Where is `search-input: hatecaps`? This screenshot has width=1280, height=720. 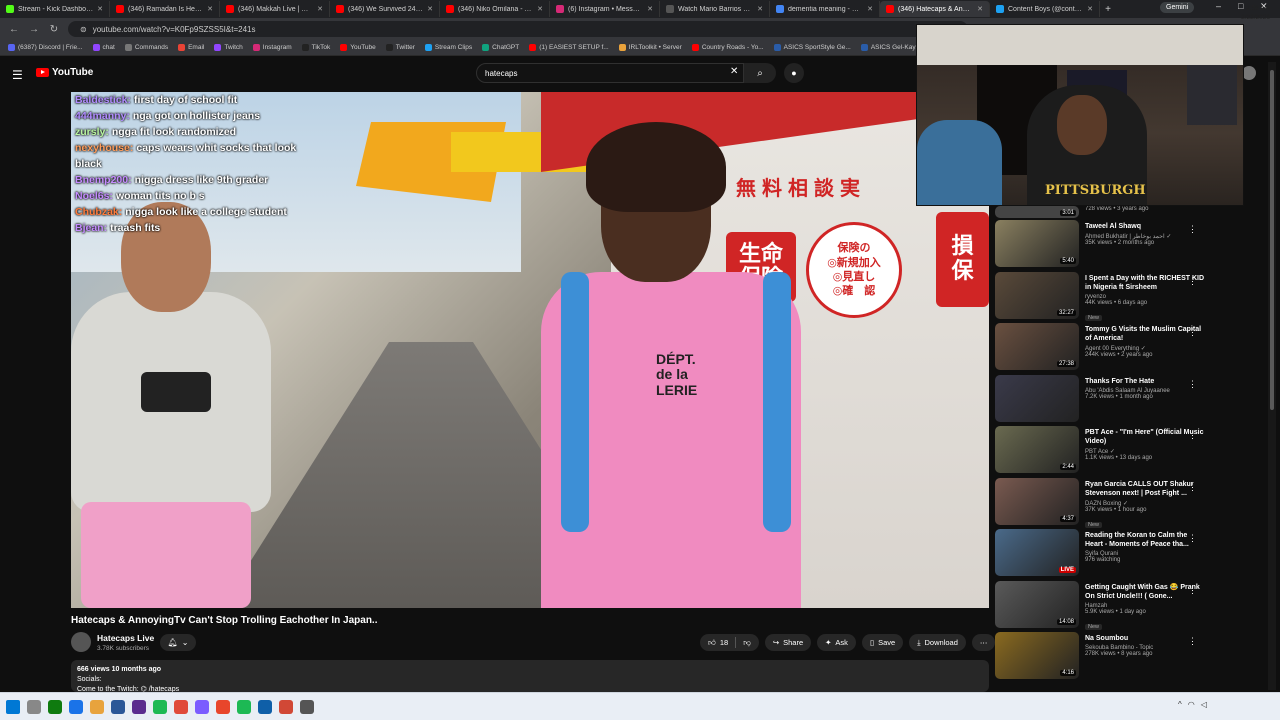
search-input: hatecaps is located at coordinates (610, 73).